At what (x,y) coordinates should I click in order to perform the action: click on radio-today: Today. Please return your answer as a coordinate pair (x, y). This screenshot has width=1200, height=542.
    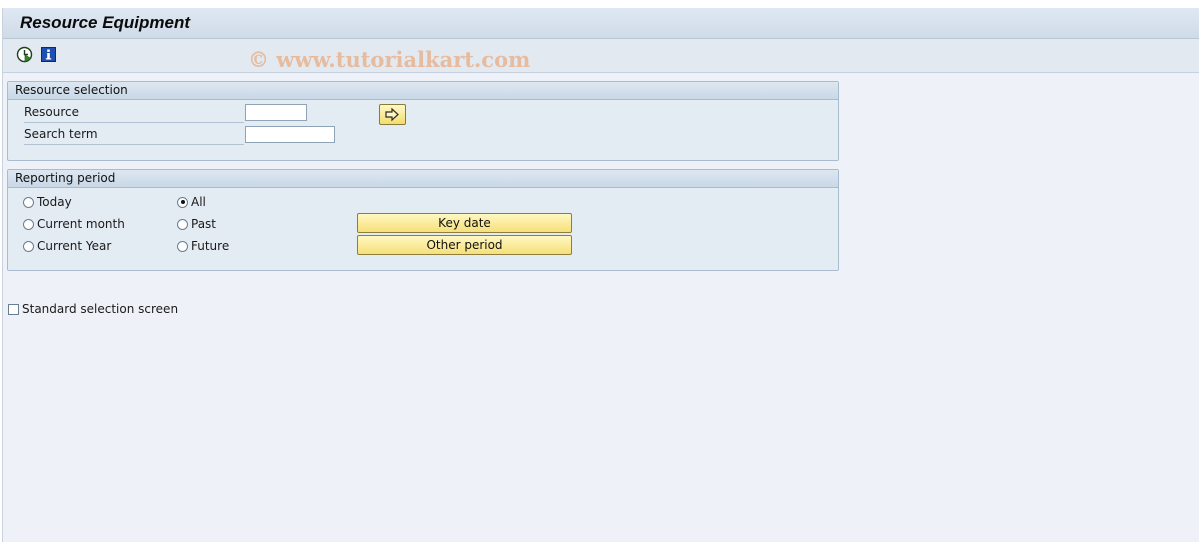
    Looking at the image, I should click on (47, 202).